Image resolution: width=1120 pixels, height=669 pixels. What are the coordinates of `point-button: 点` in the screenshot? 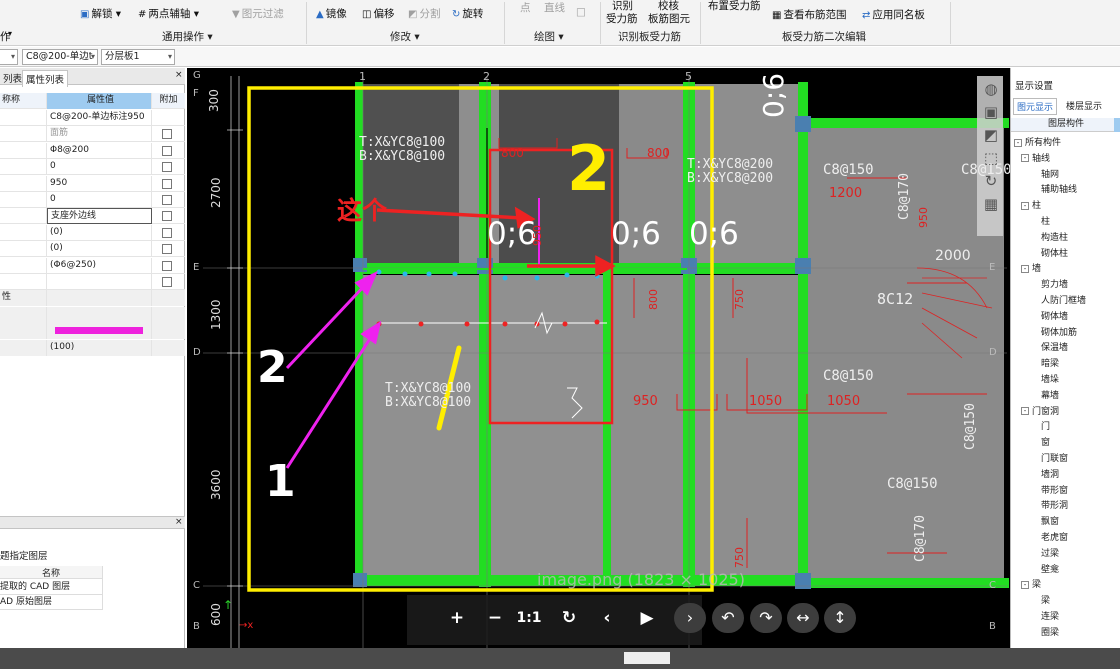 It's located at (525, 7).